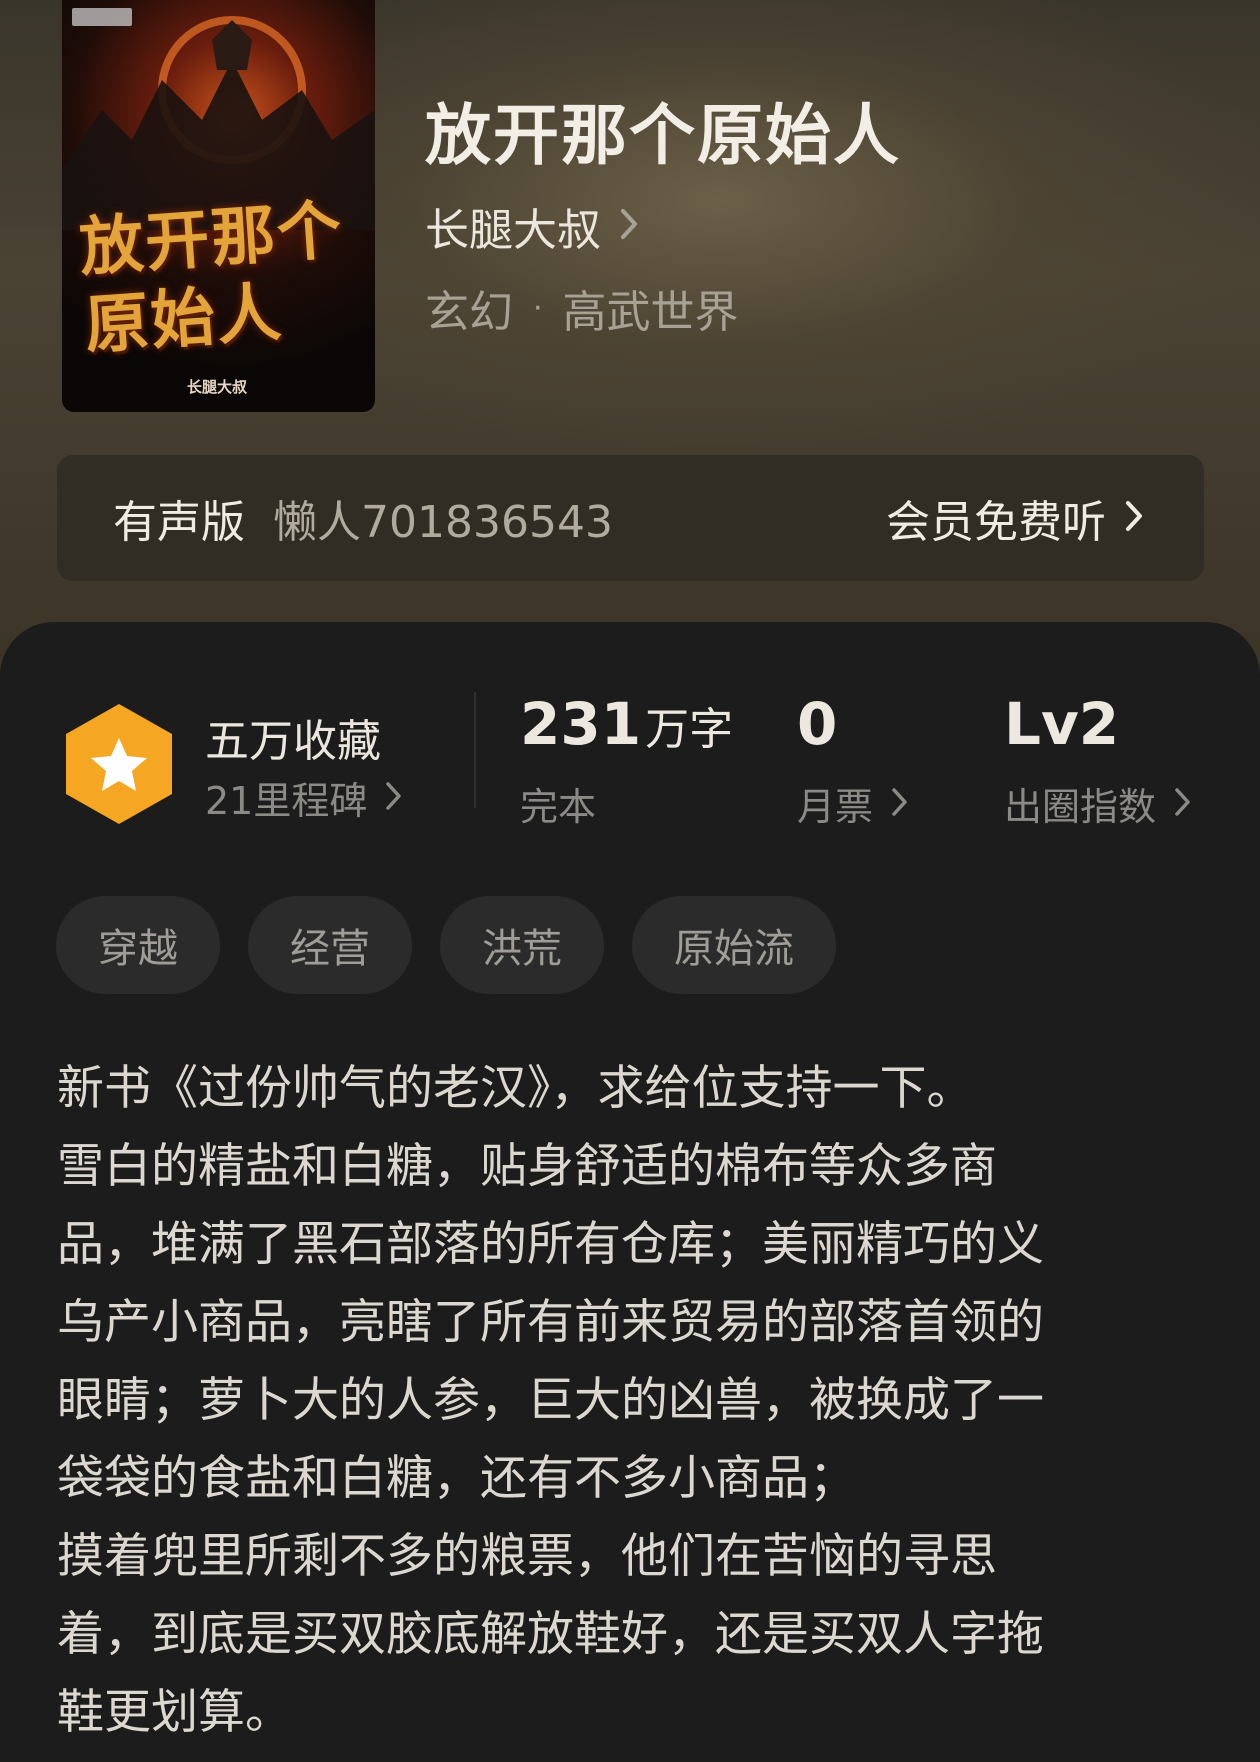  I want to click on author-name: 长腿大叔, so click(513, 230).